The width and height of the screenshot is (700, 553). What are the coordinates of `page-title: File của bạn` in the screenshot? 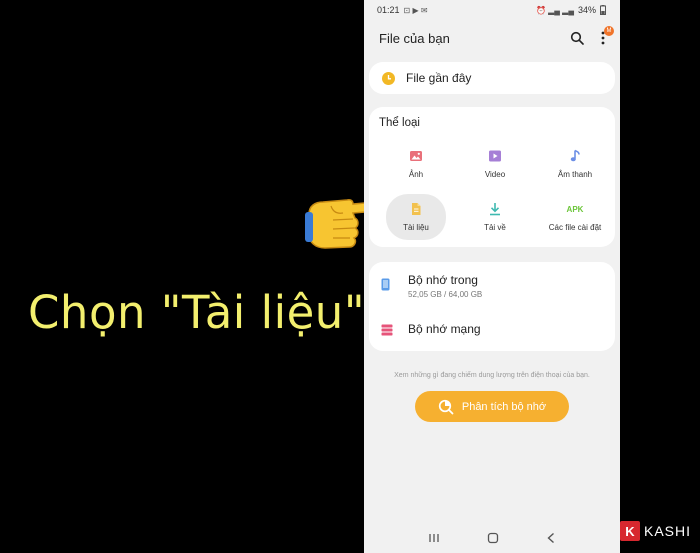 It's located at (414, 38).